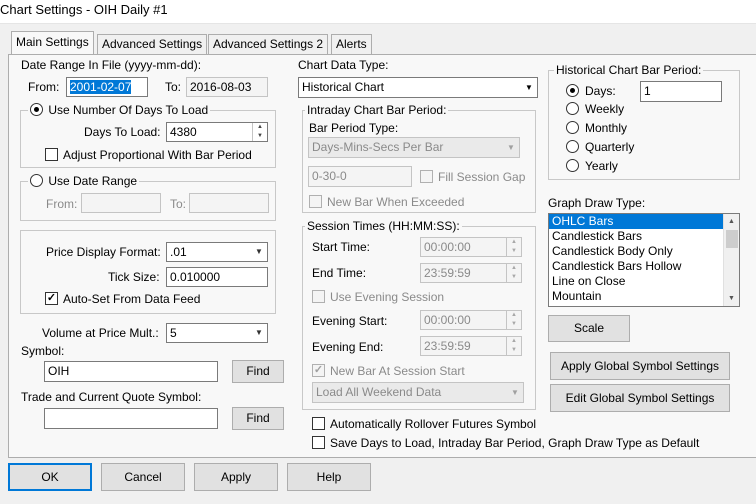 The image size is (756, 504). What do you see at coordinates (339, 273) in the screenshot?
I see `end-time-label: End Time:` at bounding box center [339, 273].